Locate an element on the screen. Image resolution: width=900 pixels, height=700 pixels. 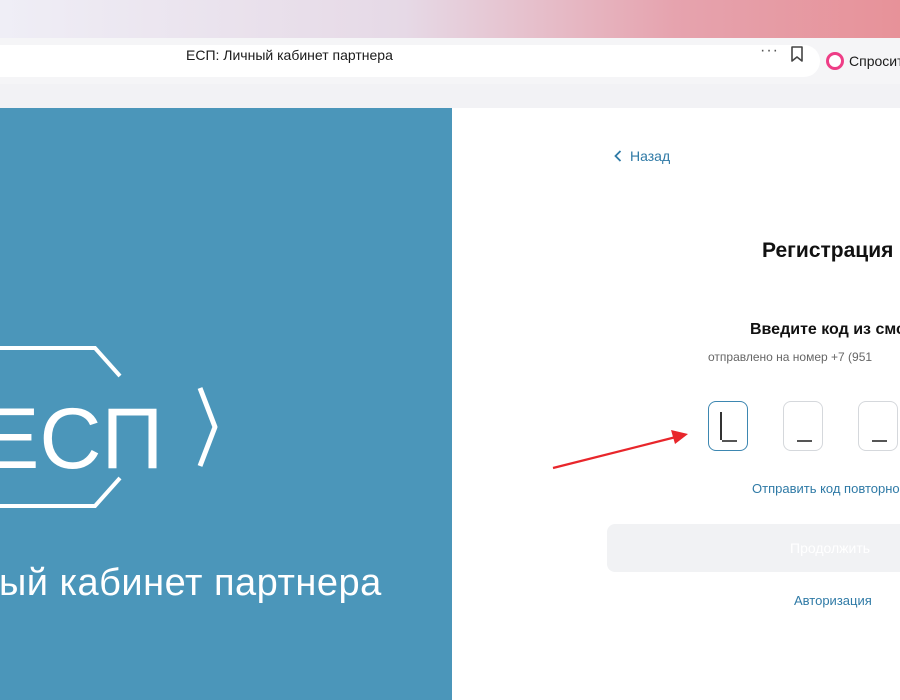
text-cursor is located at coordinates (721, 426).